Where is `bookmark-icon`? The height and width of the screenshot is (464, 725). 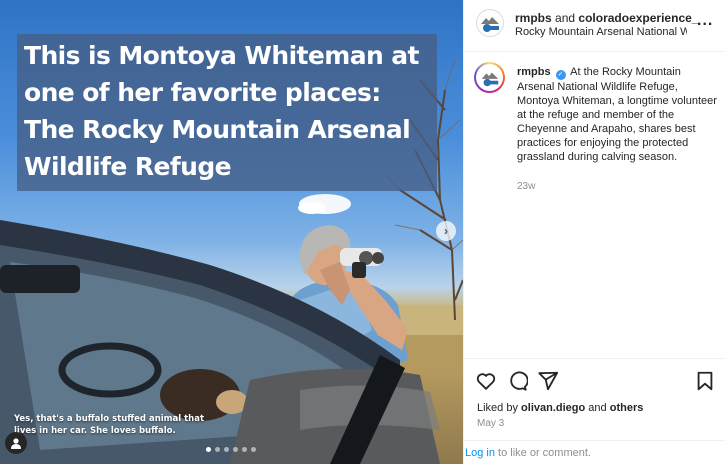
bookmark-icon is located at coordinates (705, 381).